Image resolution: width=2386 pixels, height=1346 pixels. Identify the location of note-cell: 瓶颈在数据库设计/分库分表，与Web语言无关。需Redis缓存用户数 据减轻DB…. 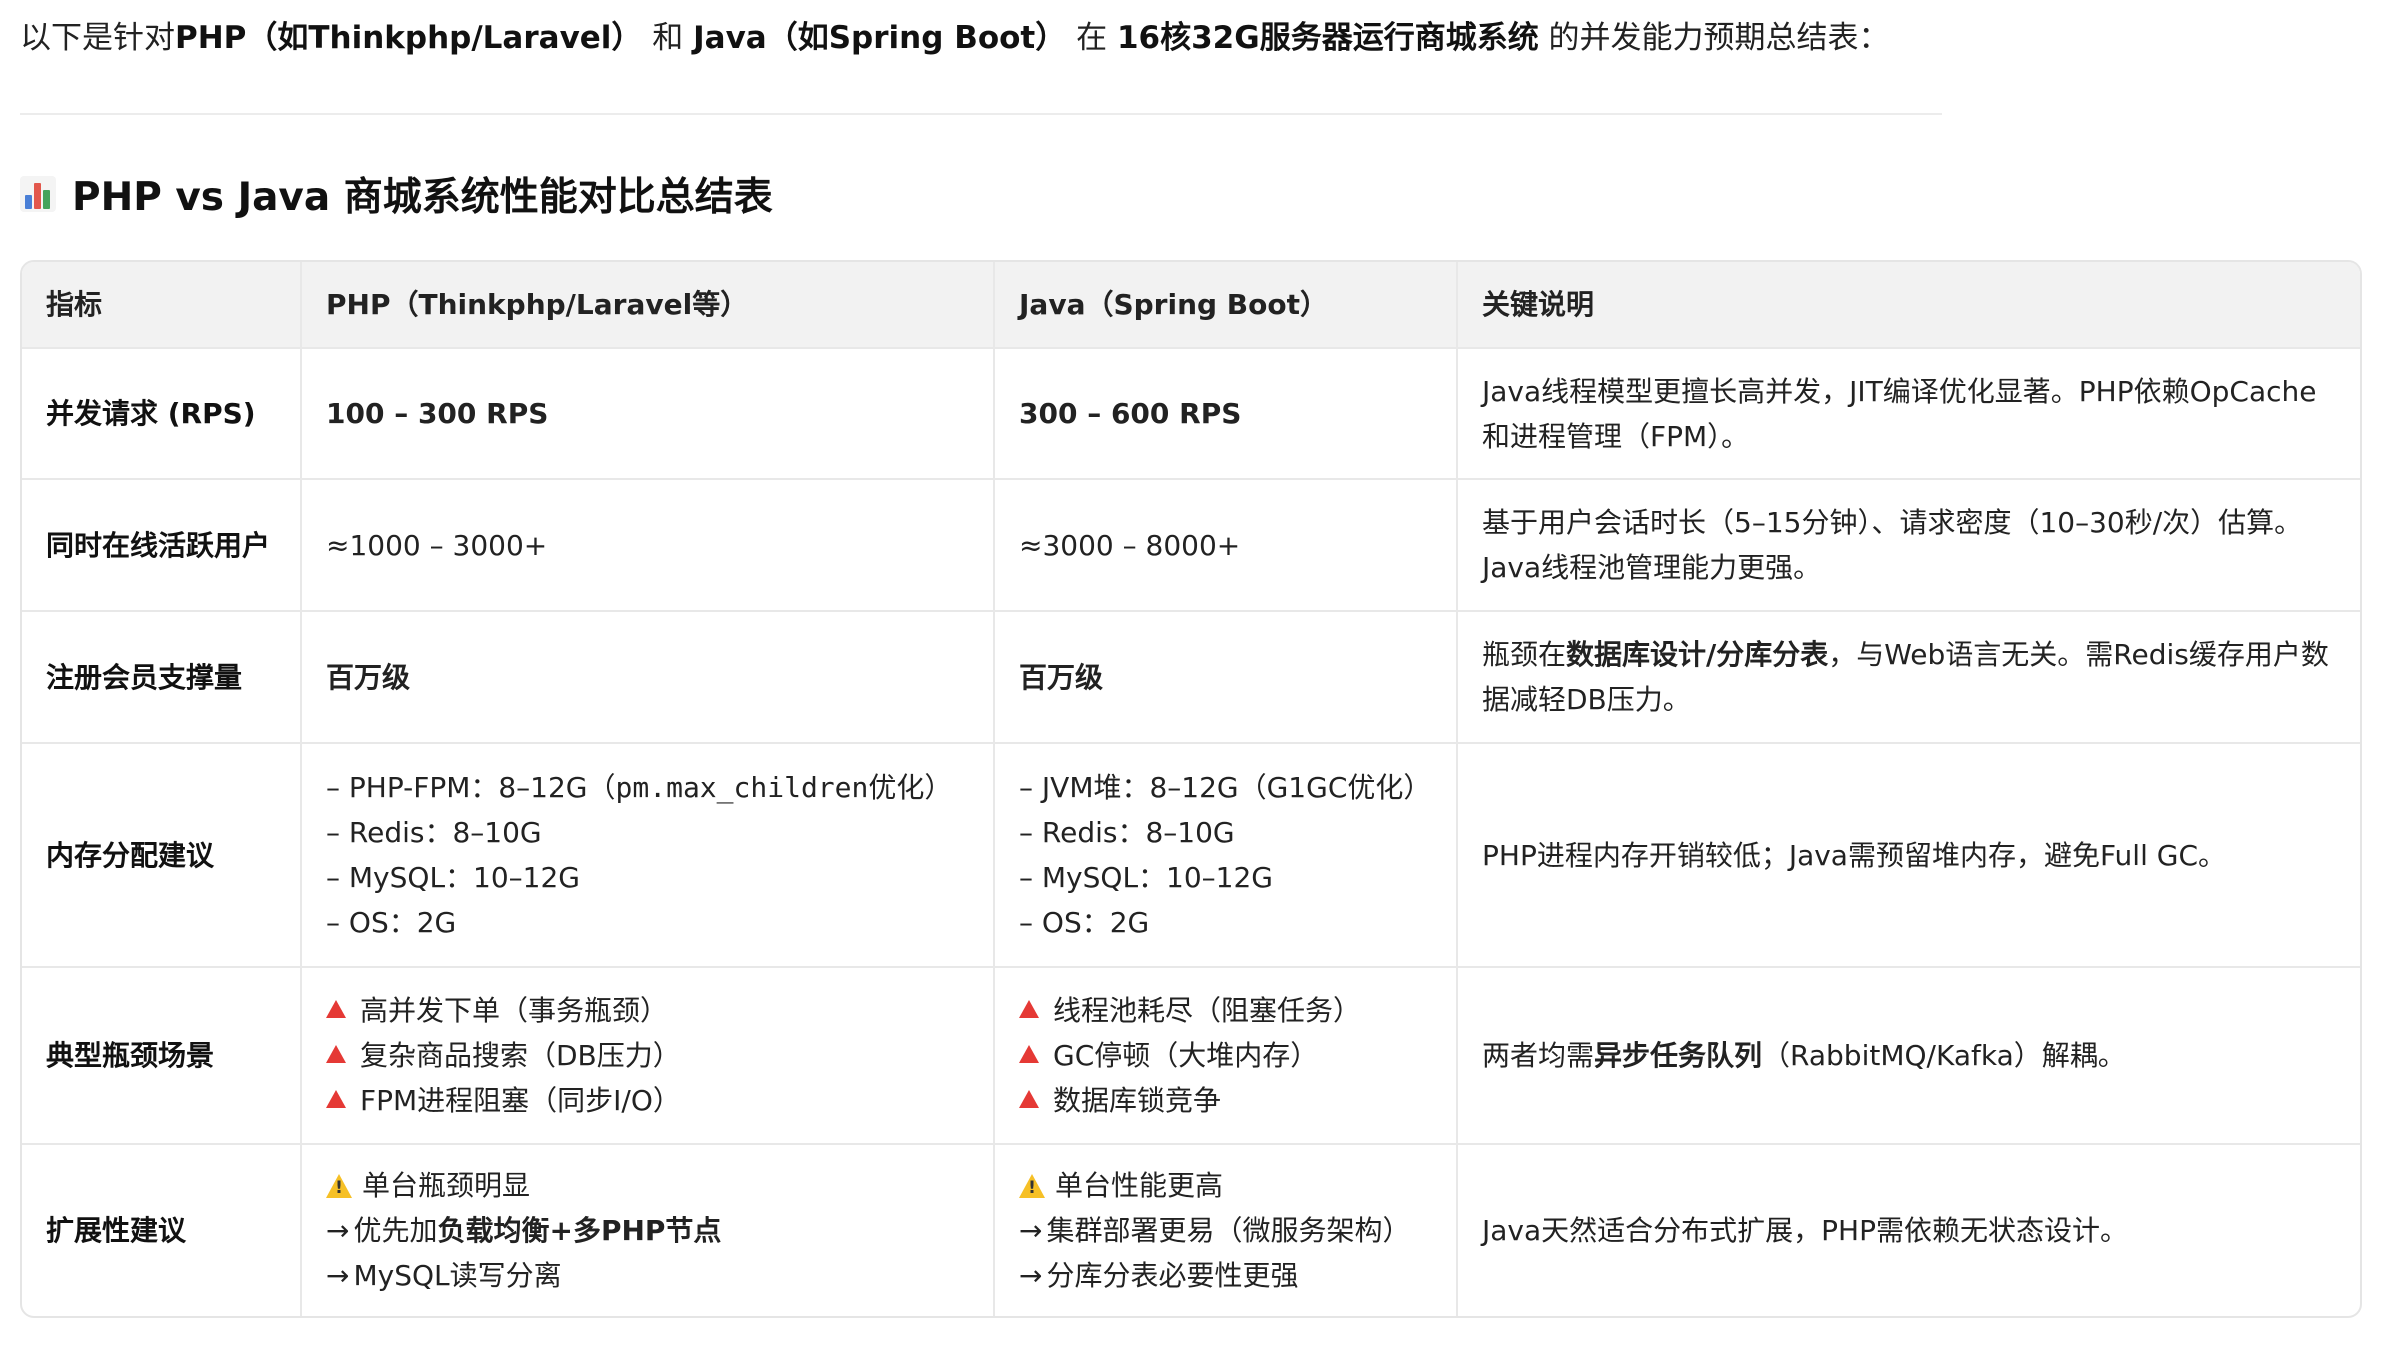
(1908, 677).